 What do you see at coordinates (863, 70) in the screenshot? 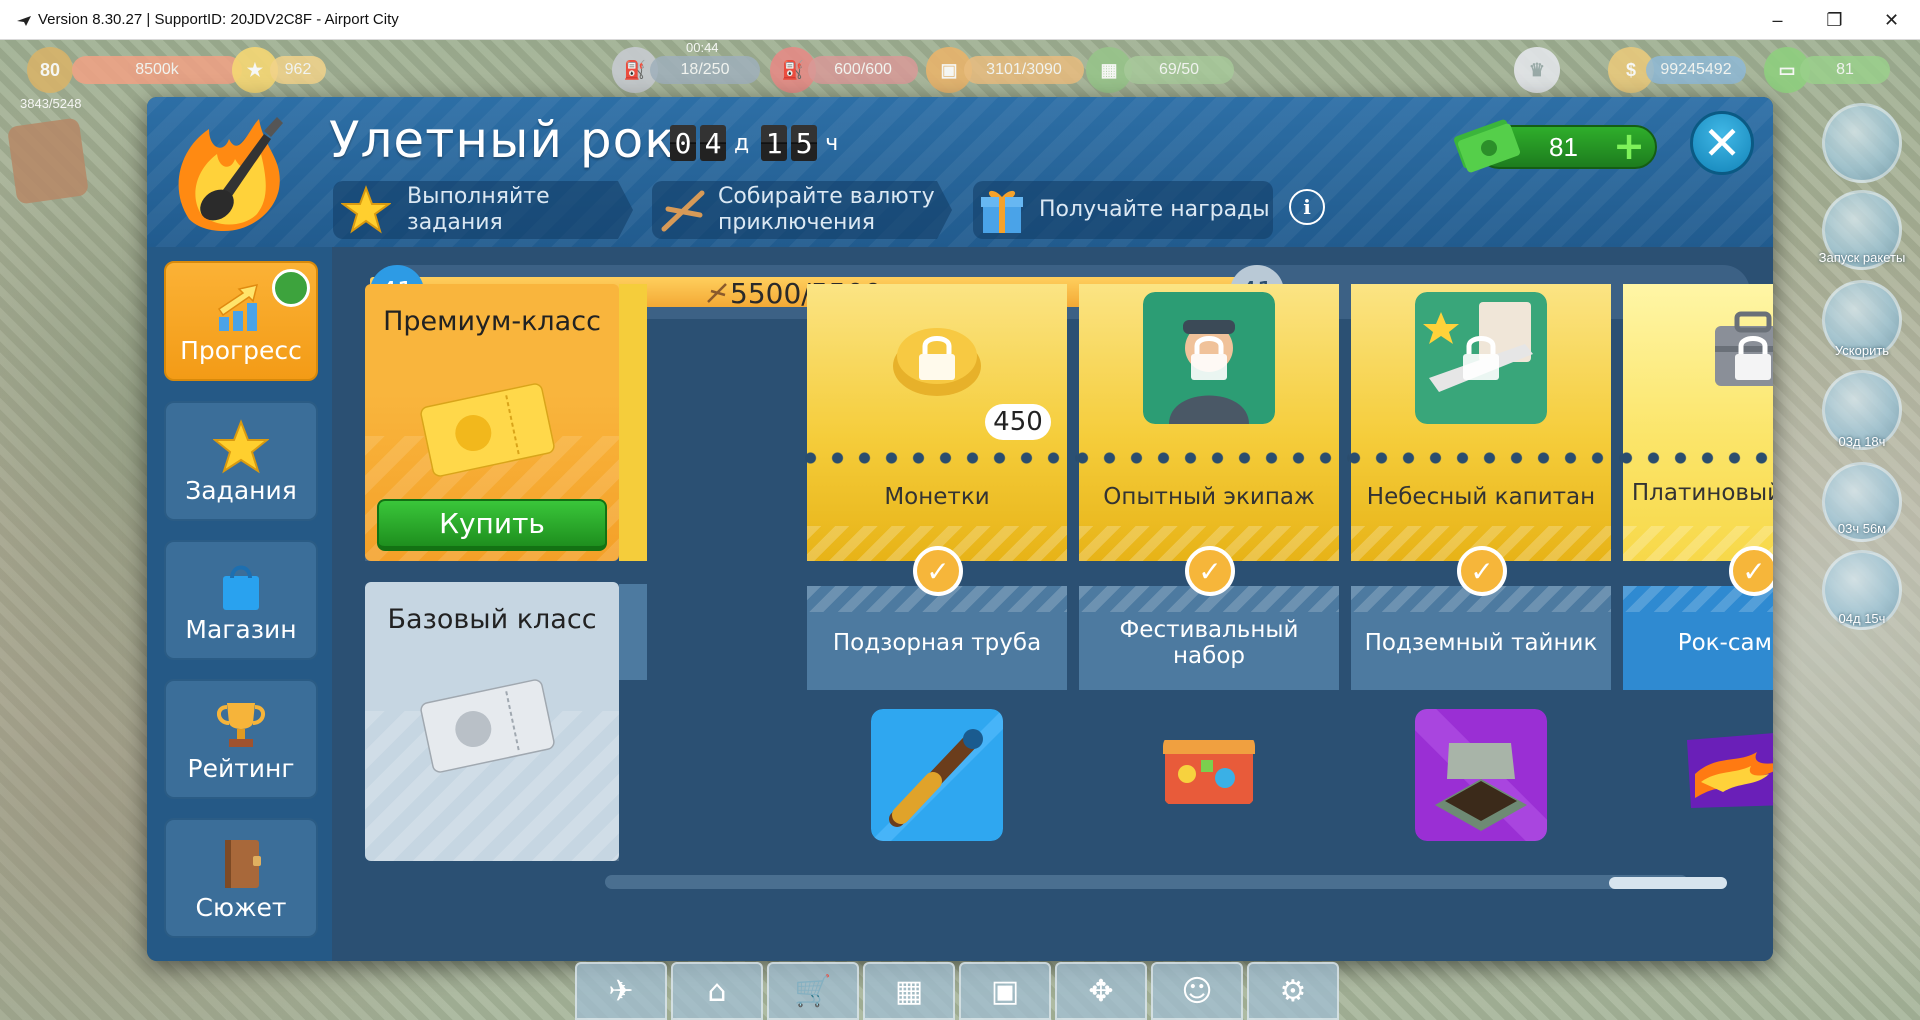
I see `gas-count: 600/600` at bounding box center [863, 70].